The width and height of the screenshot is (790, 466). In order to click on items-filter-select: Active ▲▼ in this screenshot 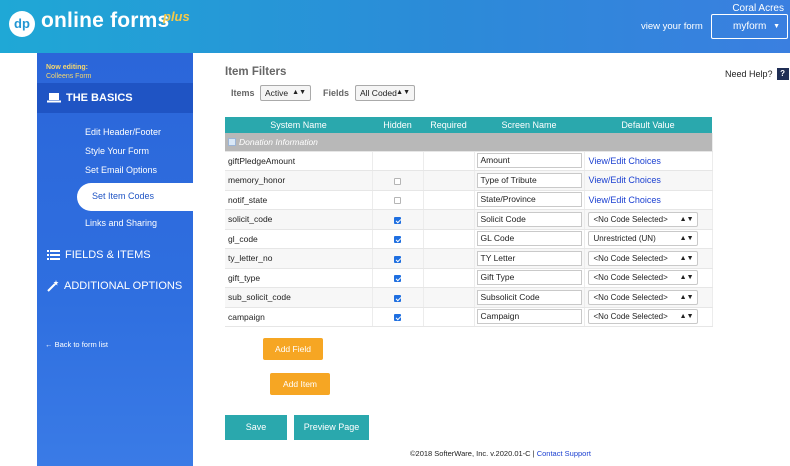, I will do `click(285, 93)`.